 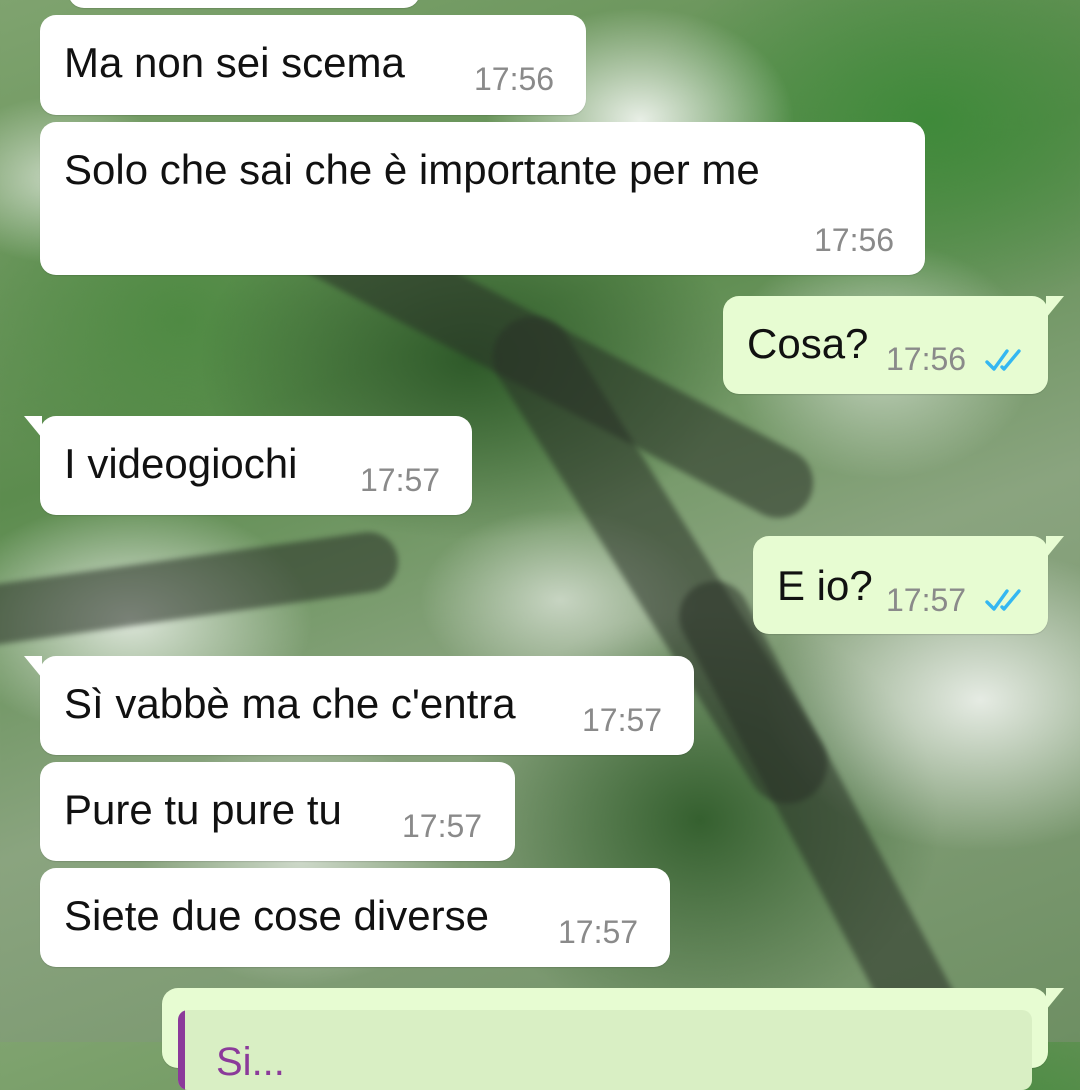 I want to click on message-text: Siete due cose diverse, so click(x=276, y=915).